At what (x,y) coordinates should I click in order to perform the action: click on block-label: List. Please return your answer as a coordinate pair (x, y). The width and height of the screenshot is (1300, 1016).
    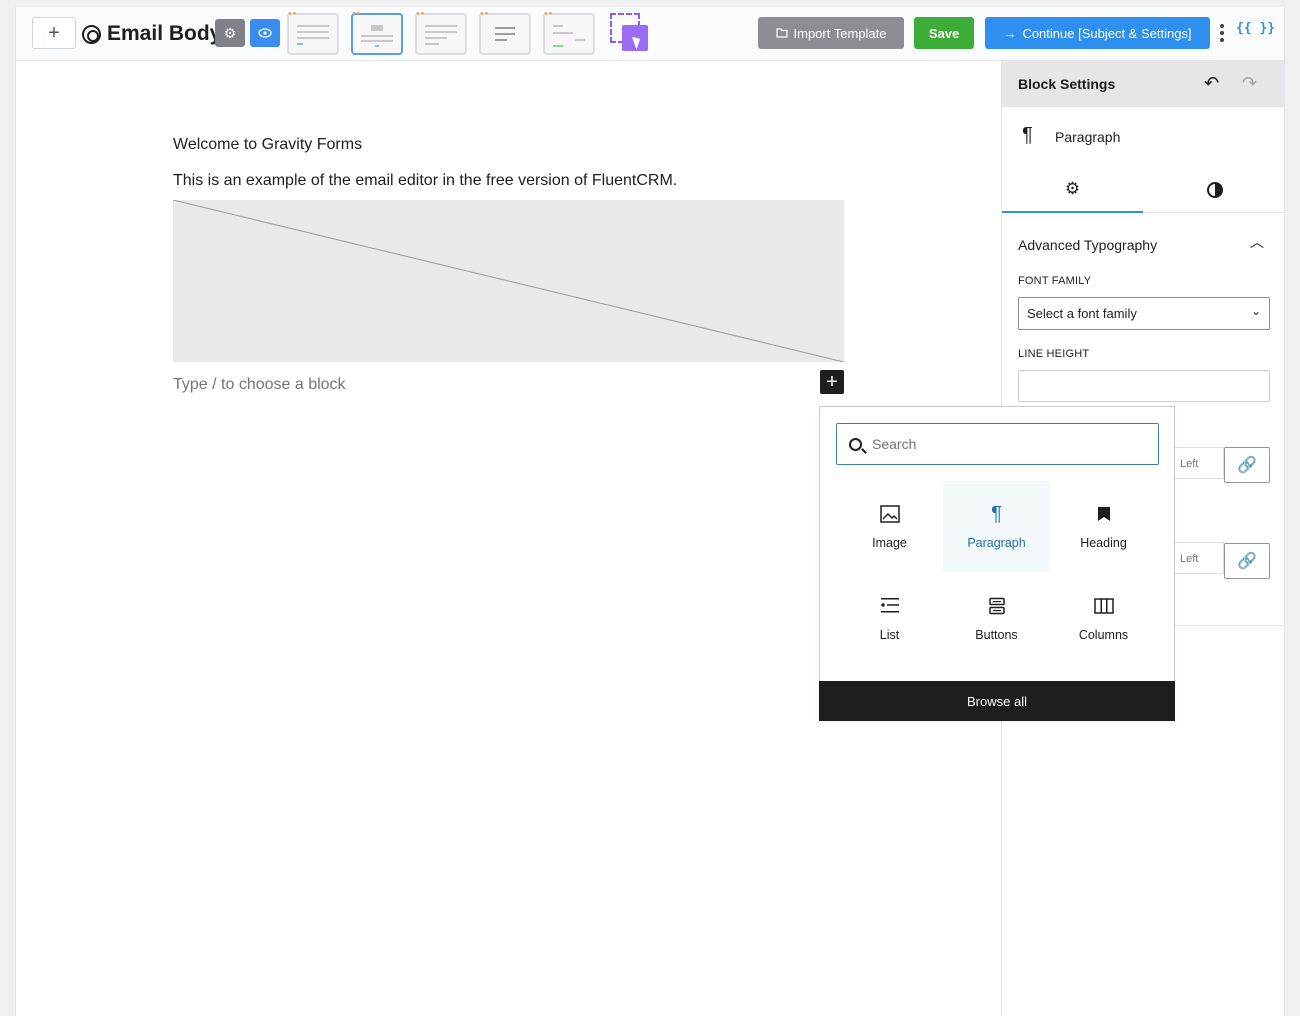
    Looking at the image, I should click on (889, 635).